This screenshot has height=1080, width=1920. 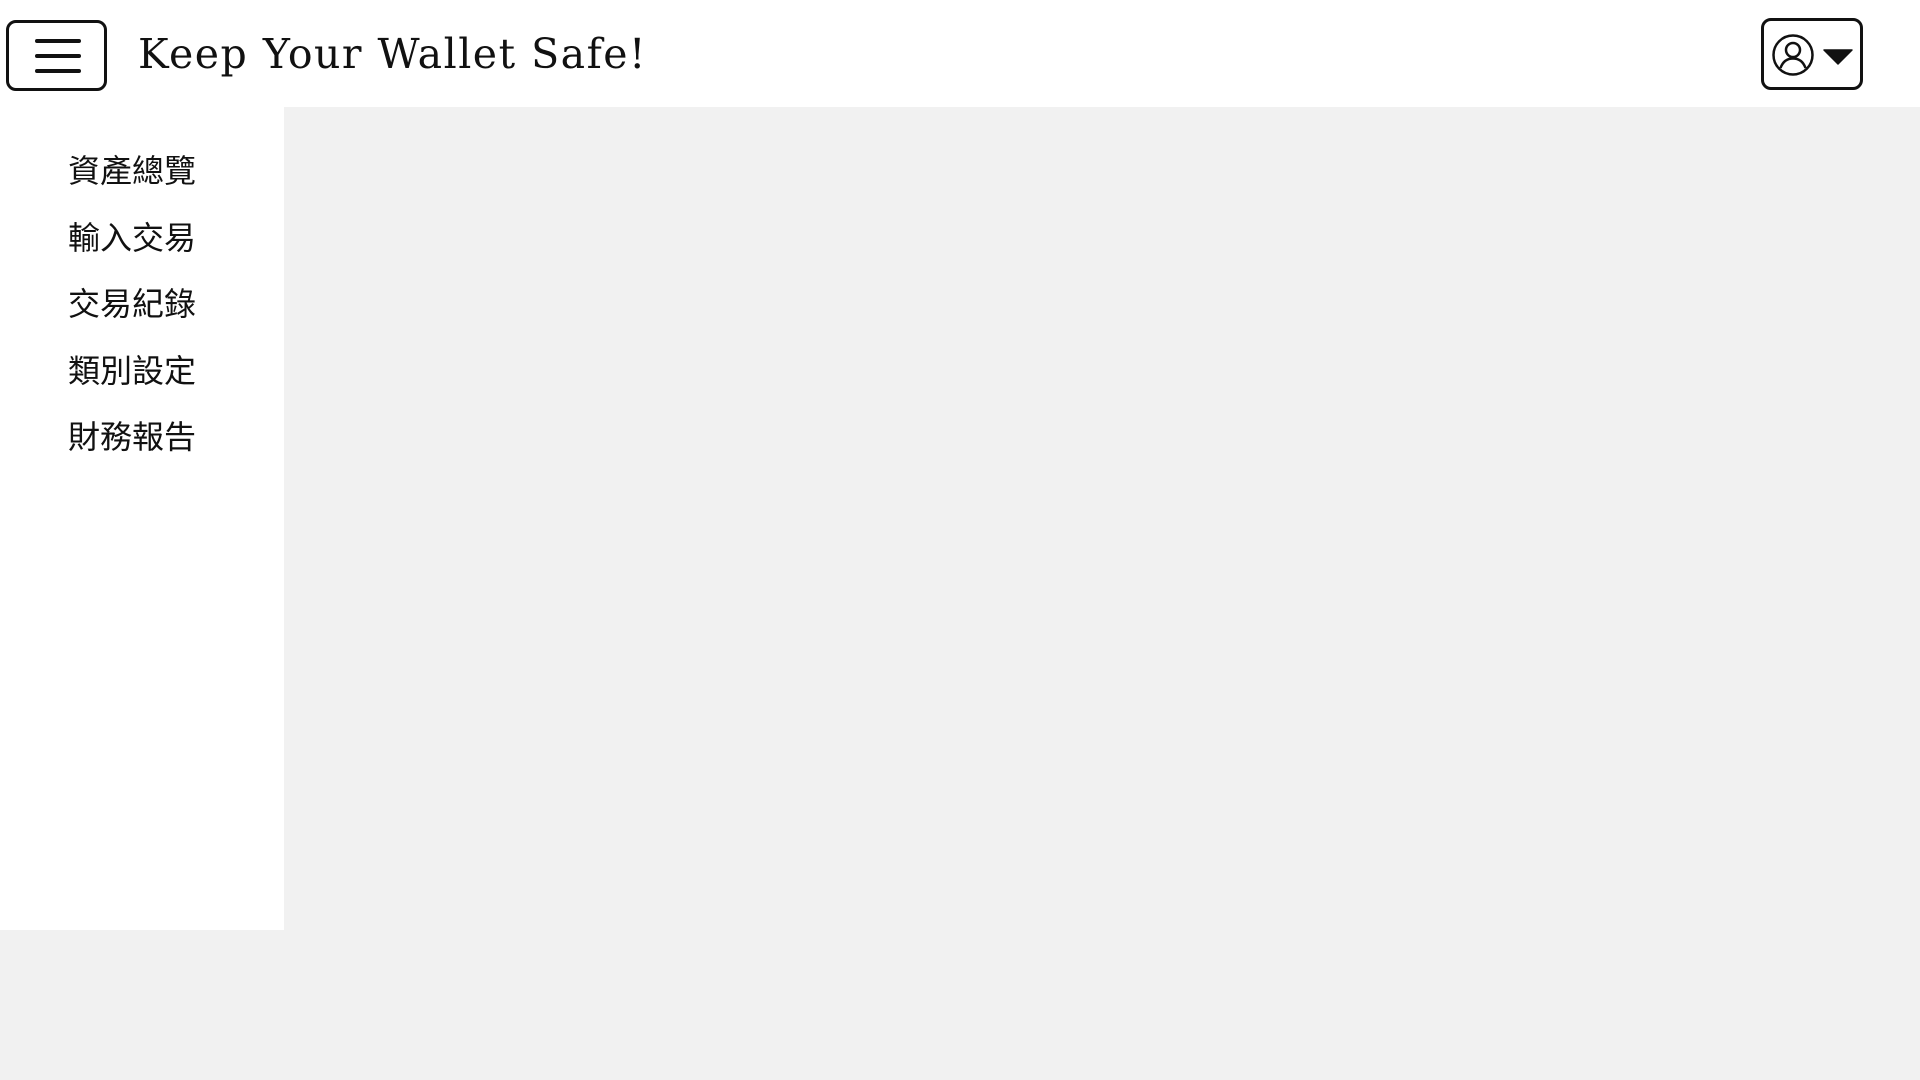 I want to click on hamburger-menu-icon, so click(x=58, y=41).